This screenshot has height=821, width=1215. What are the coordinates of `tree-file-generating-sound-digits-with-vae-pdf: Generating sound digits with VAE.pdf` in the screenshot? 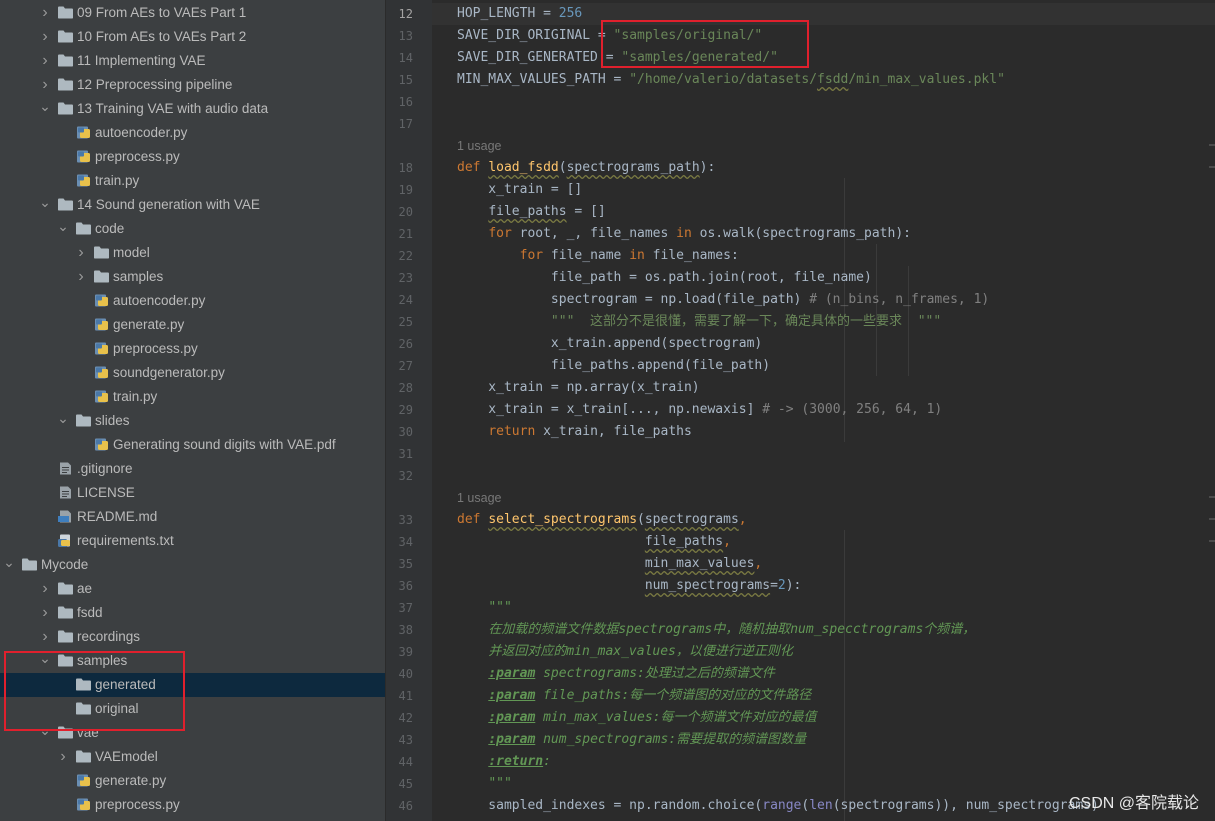 It's located at (192, 445).